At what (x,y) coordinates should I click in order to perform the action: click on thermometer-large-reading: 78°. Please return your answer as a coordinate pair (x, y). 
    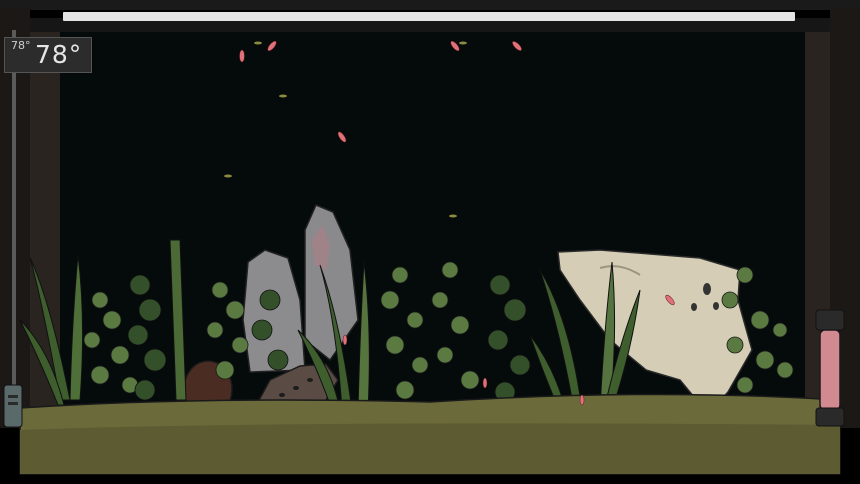
    Looking at the image, I should click on (59, 54).